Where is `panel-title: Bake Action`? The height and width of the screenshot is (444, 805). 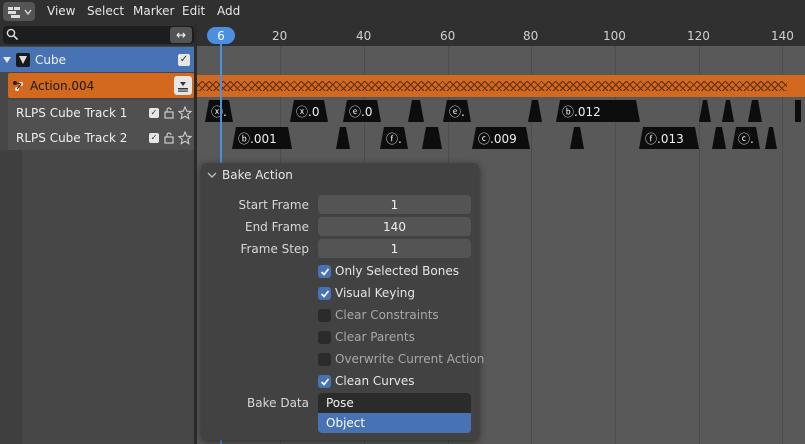
panel-title: Bake Action is located at coordinates (257, 175).